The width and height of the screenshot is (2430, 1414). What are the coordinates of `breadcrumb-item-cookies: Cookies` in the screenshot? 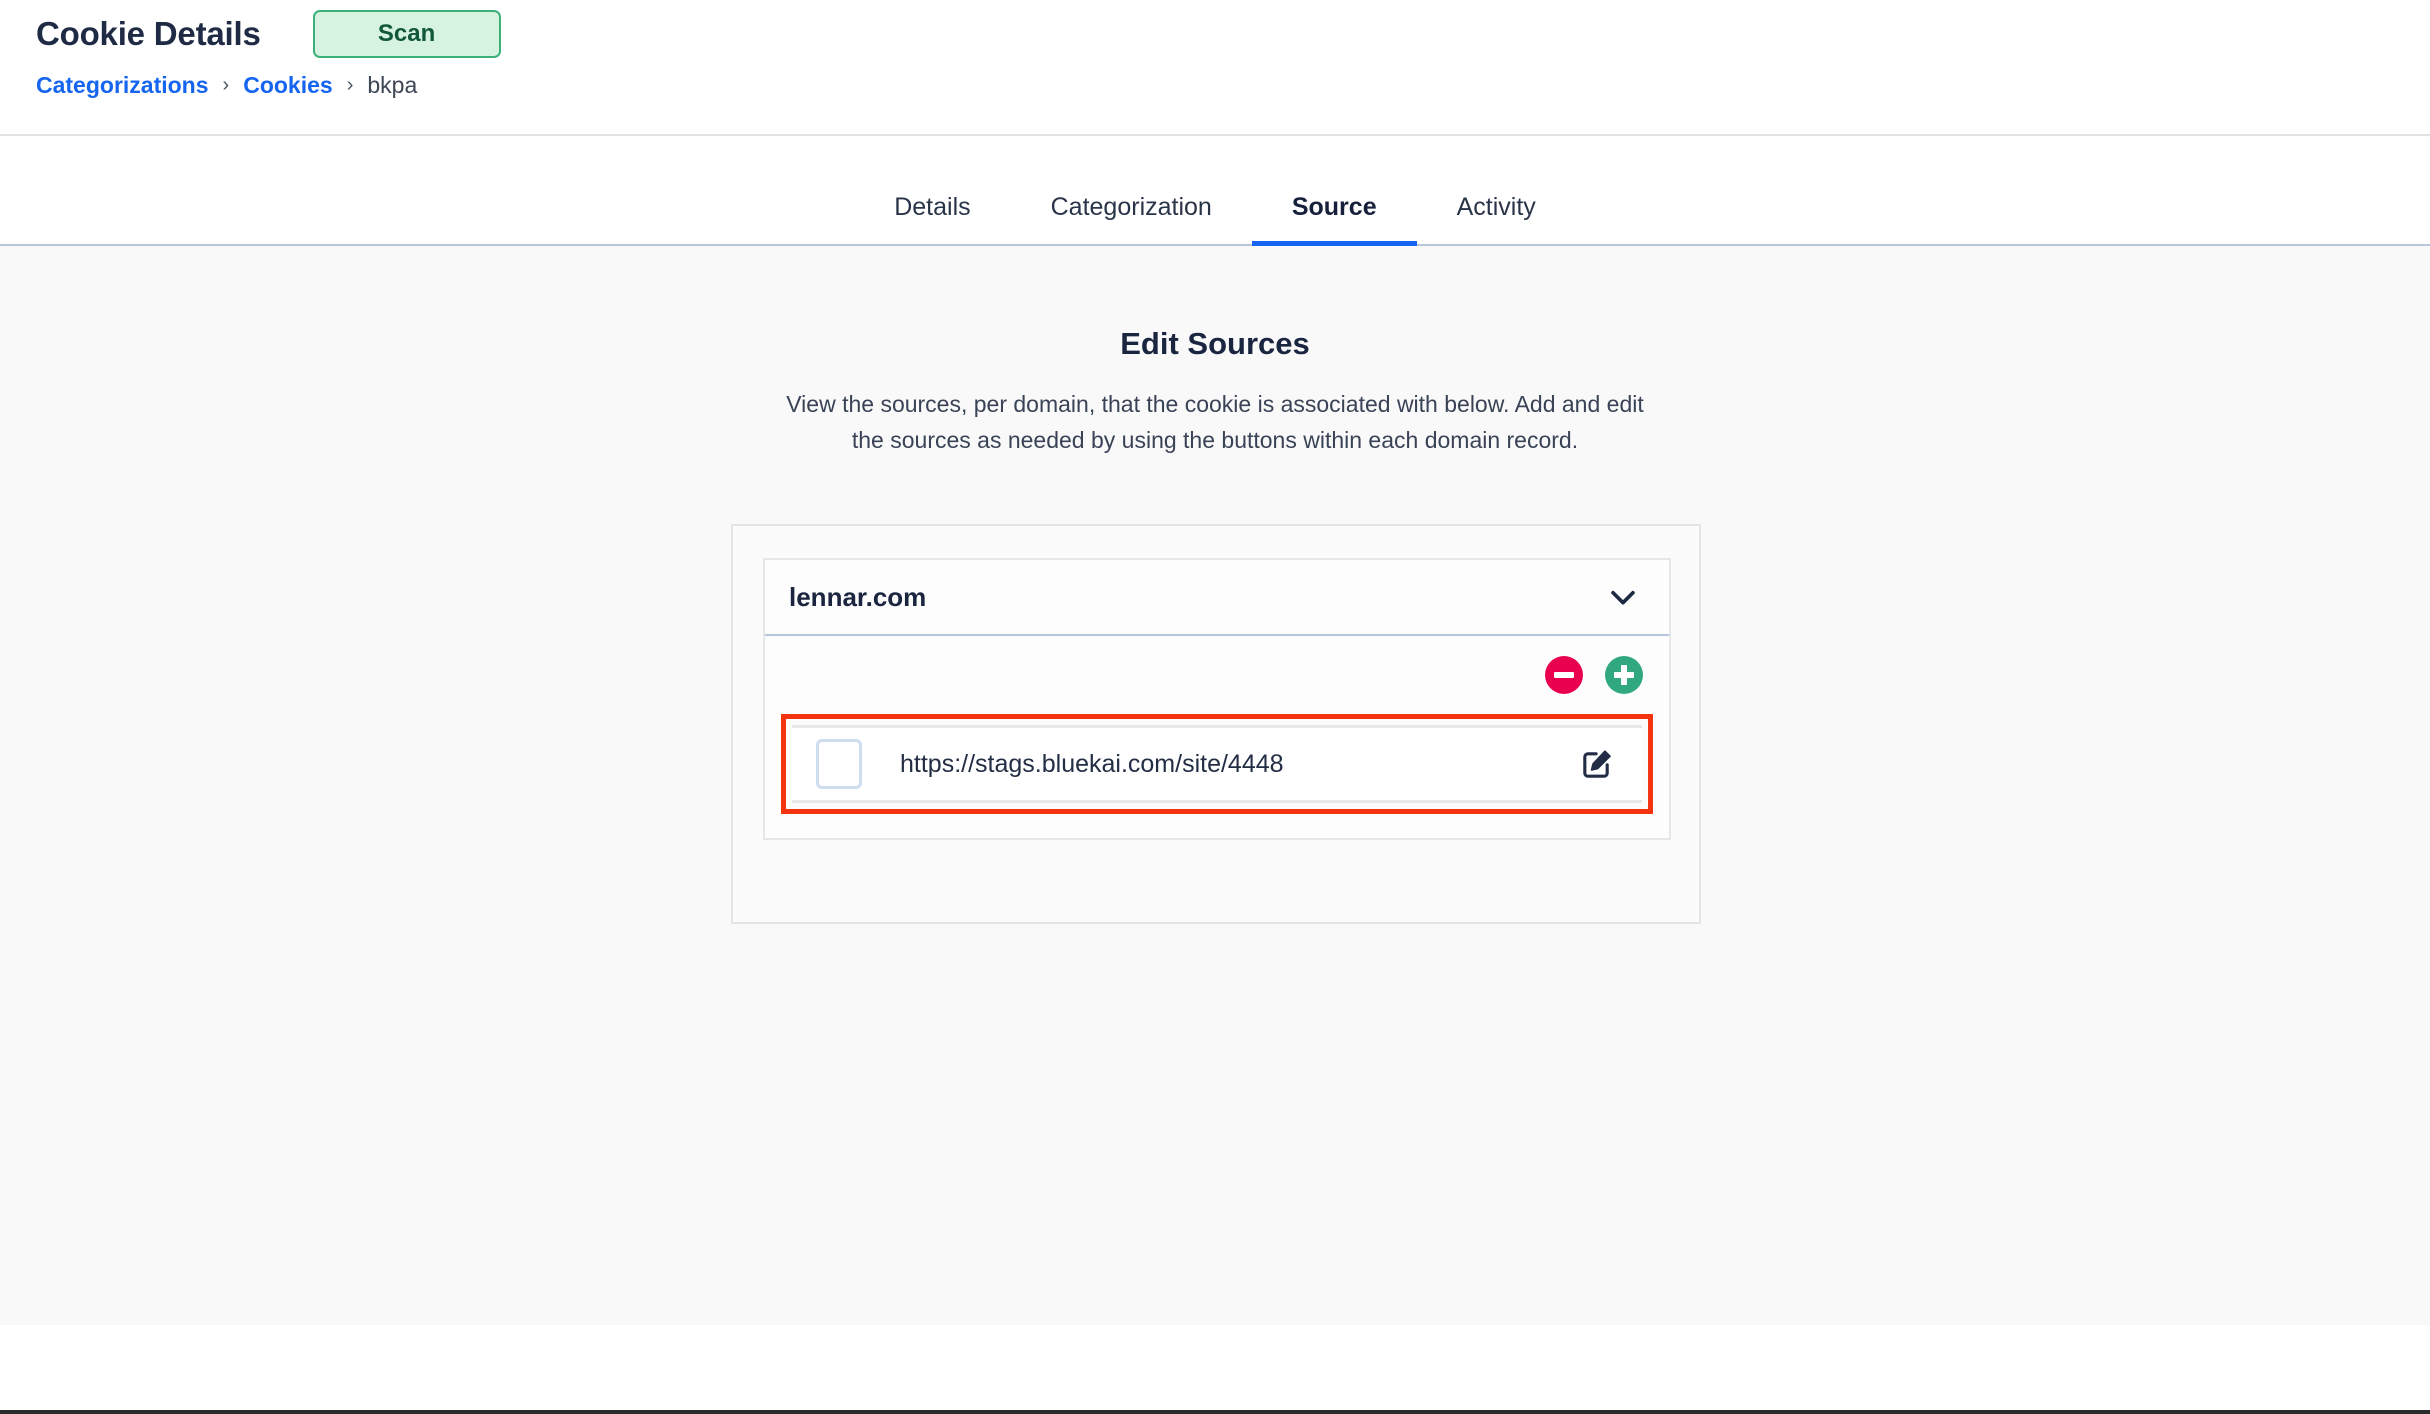 It's located at (287, 85).